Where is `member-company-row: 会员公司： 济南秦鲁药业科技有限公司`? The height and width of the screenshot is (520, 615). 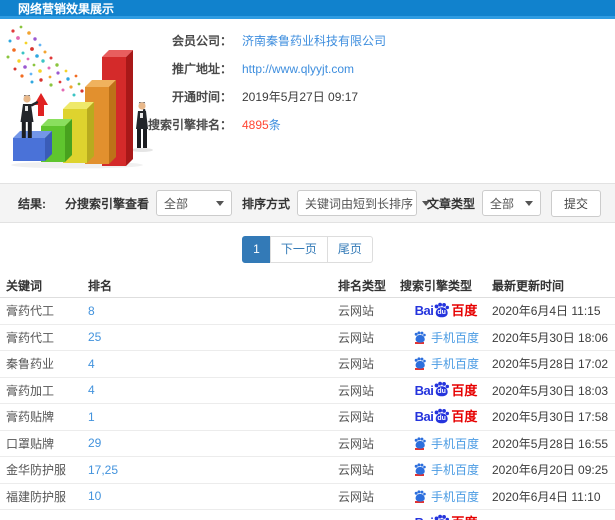 member-company-row: 会员公司： 济南秦鲁药业科技有限公司 is located at coordinates (247, 40).